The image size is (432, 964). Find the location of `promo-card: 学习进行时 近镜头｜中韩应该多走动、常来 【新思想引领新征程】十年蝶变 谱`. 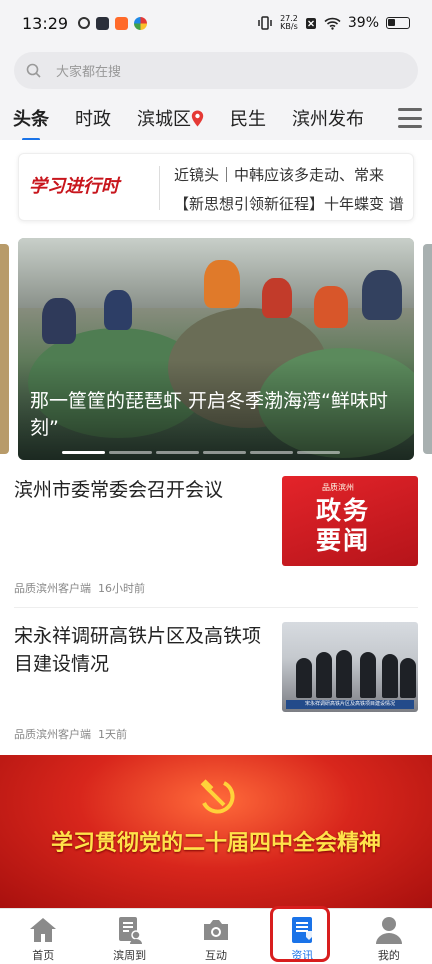

promo-card: 学习进行时 近镜头｜中韩应该多走动、常来 【新思想引领新征程】十年蝶变 谱 is located at coordinates (216, 187).